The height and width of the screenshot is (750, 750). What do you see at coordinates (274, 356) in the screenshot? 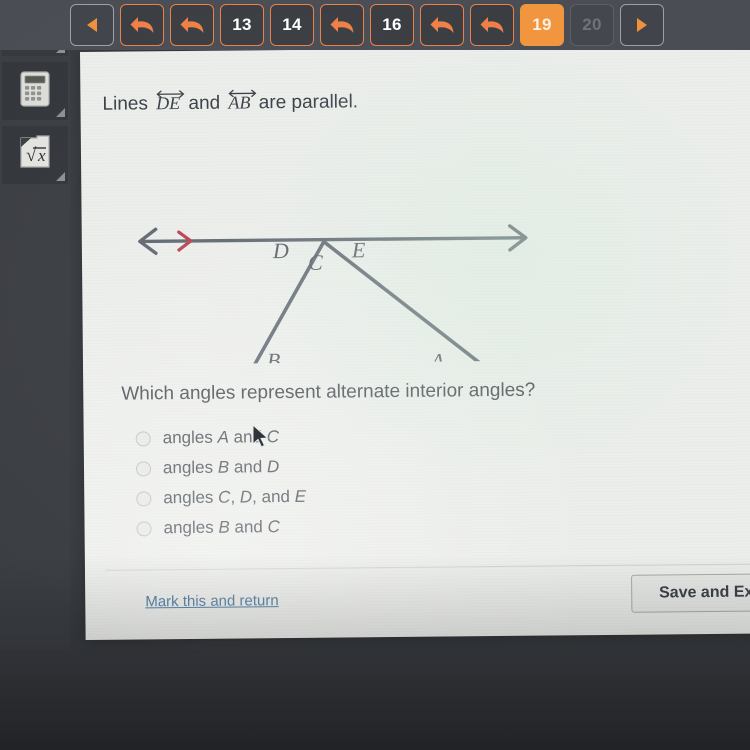
I see `angle-label-B: B` at bounding box center [274, 356].